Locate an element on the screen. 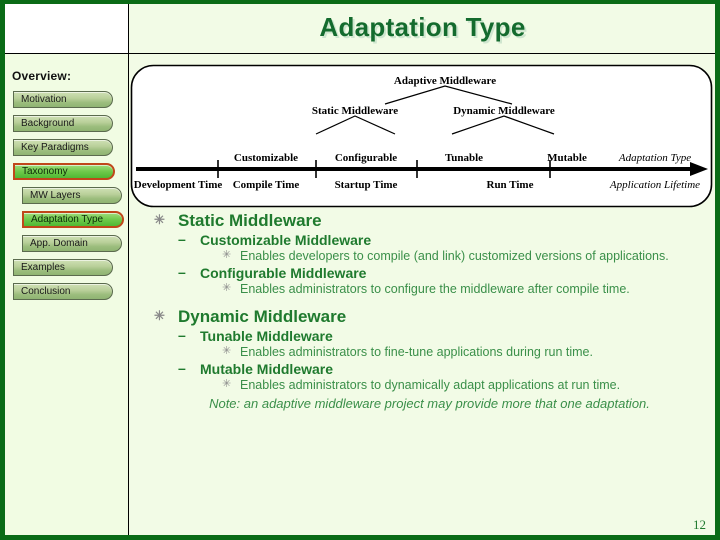  diagram-phase-label-development: Development Time is located at coordinates (178, 185).